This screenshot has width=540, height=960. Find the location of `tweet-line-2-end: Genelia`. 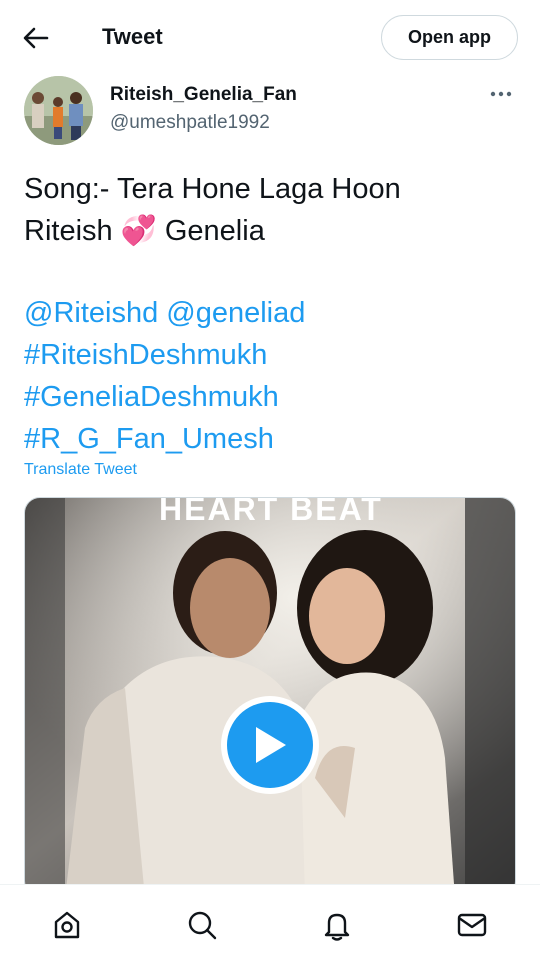

tweet-line-2-end: Genelia is located at coordinates (210, 231).